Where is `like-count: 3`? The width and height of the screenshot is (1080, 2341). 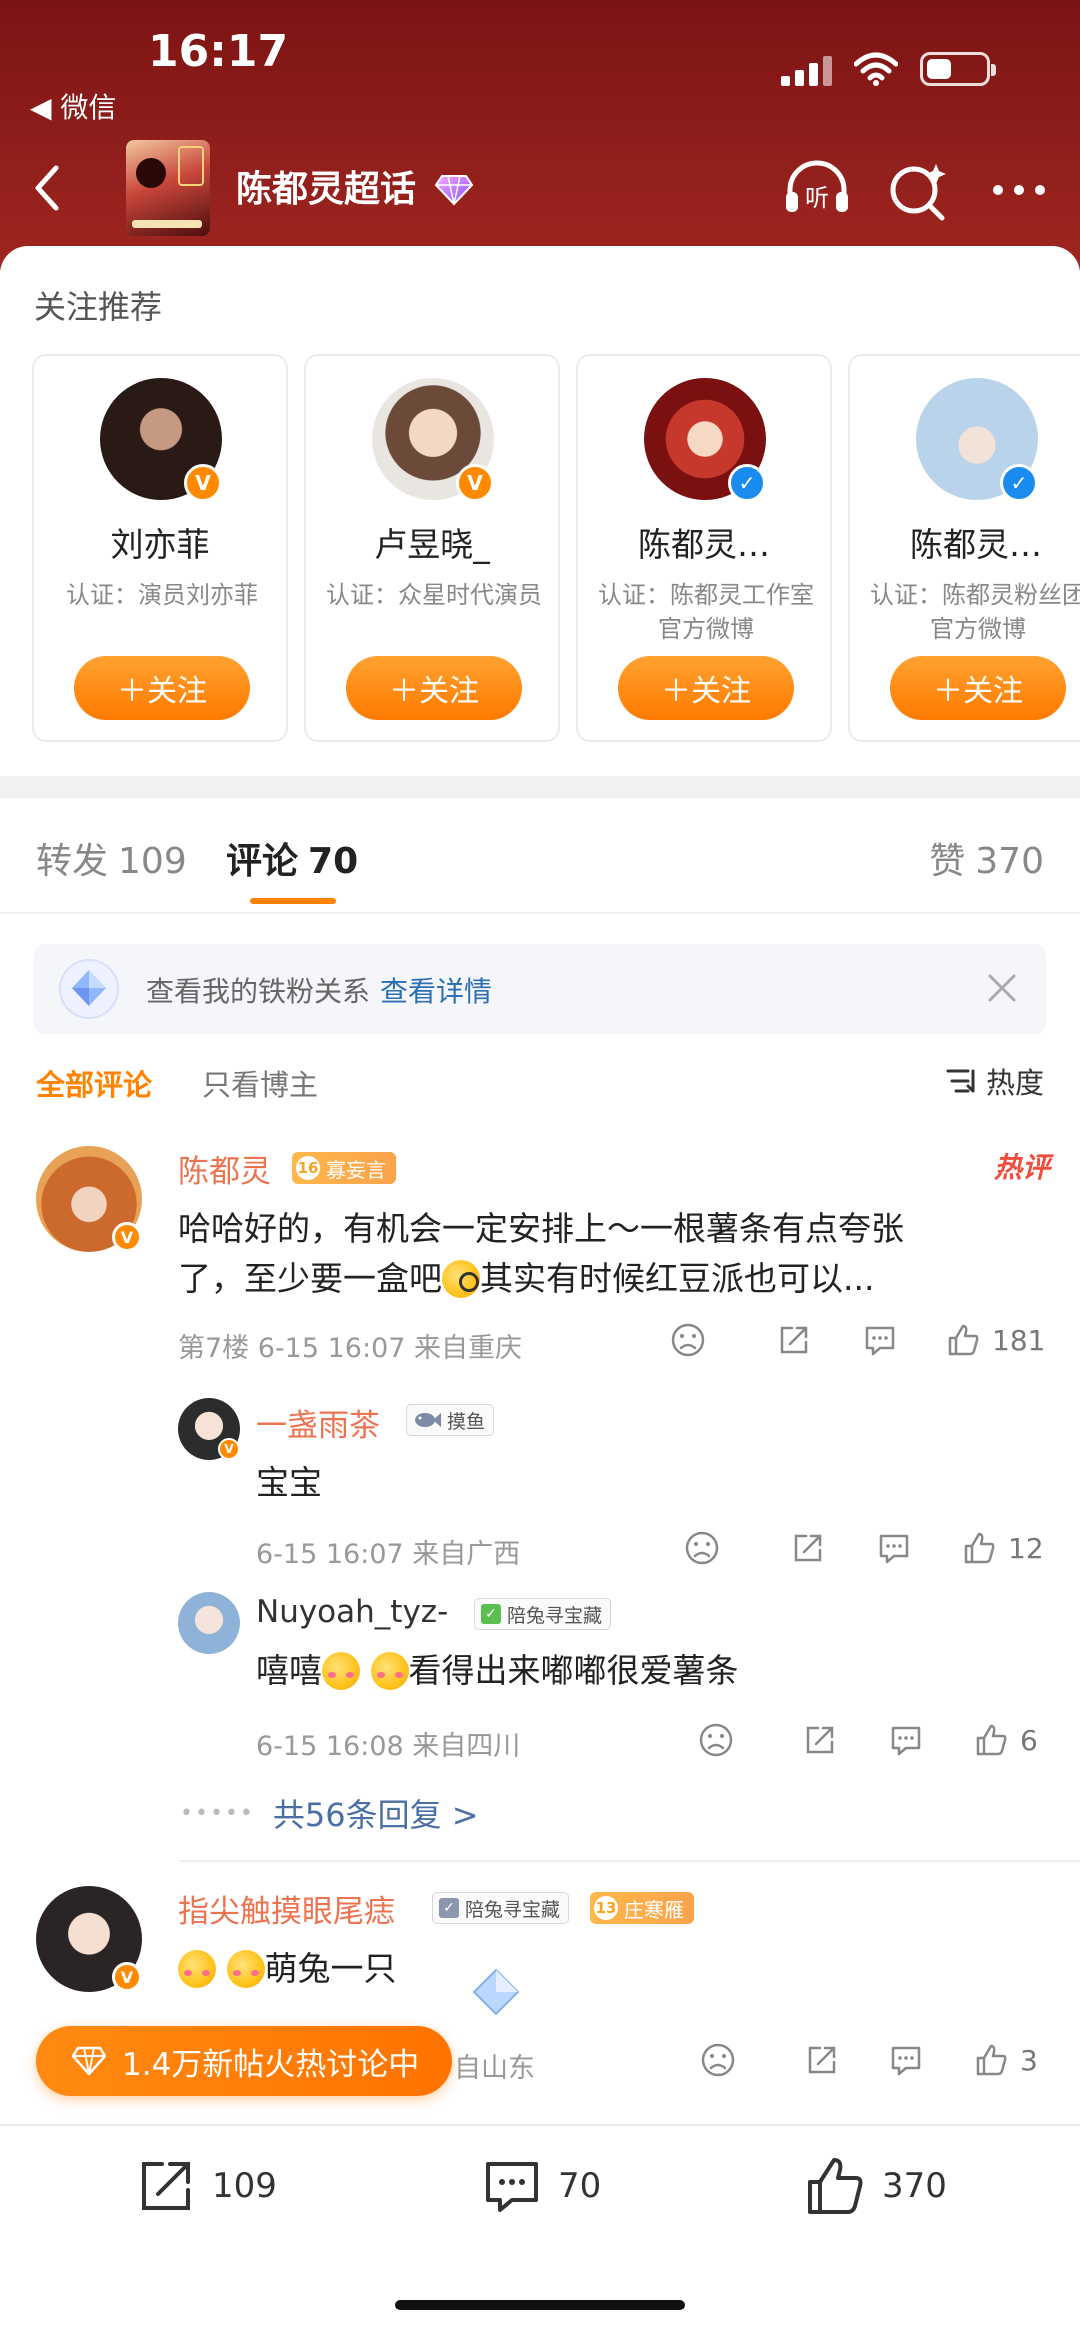
like-count: 3 is located at coordinates (1029, 2060).